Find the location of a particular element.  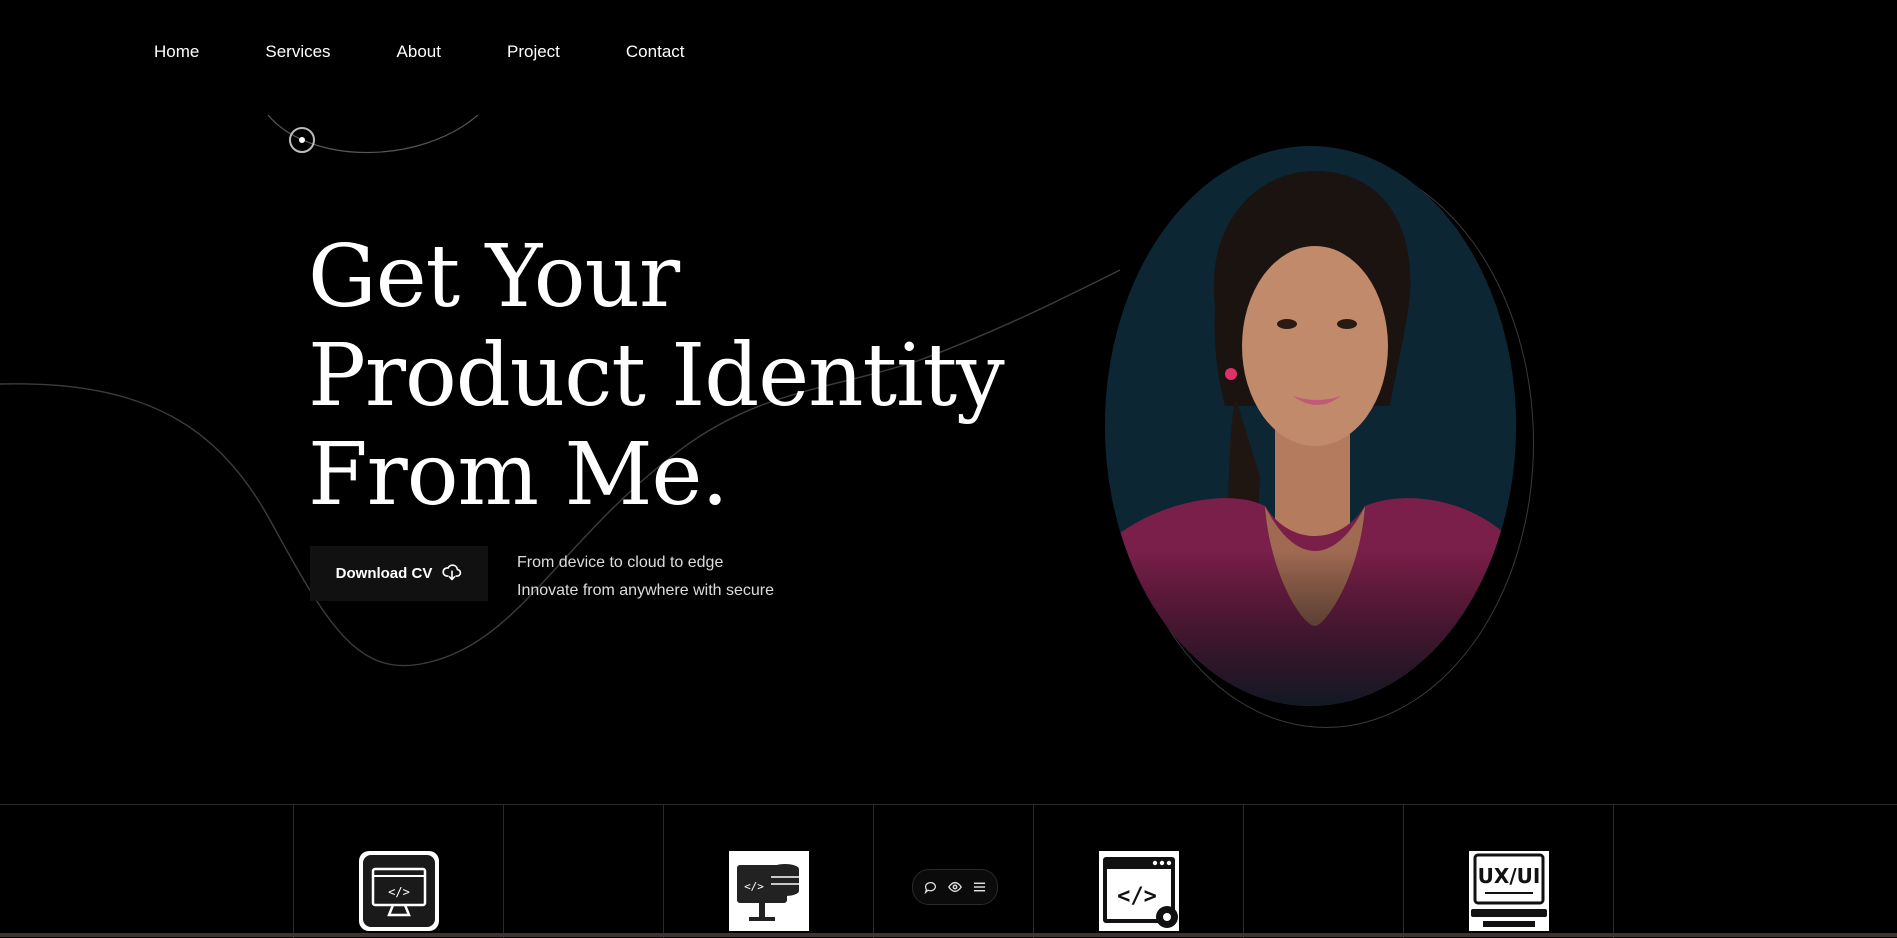

services-strip: </> </> </> UX/UI is located at coordinates (948, 871).